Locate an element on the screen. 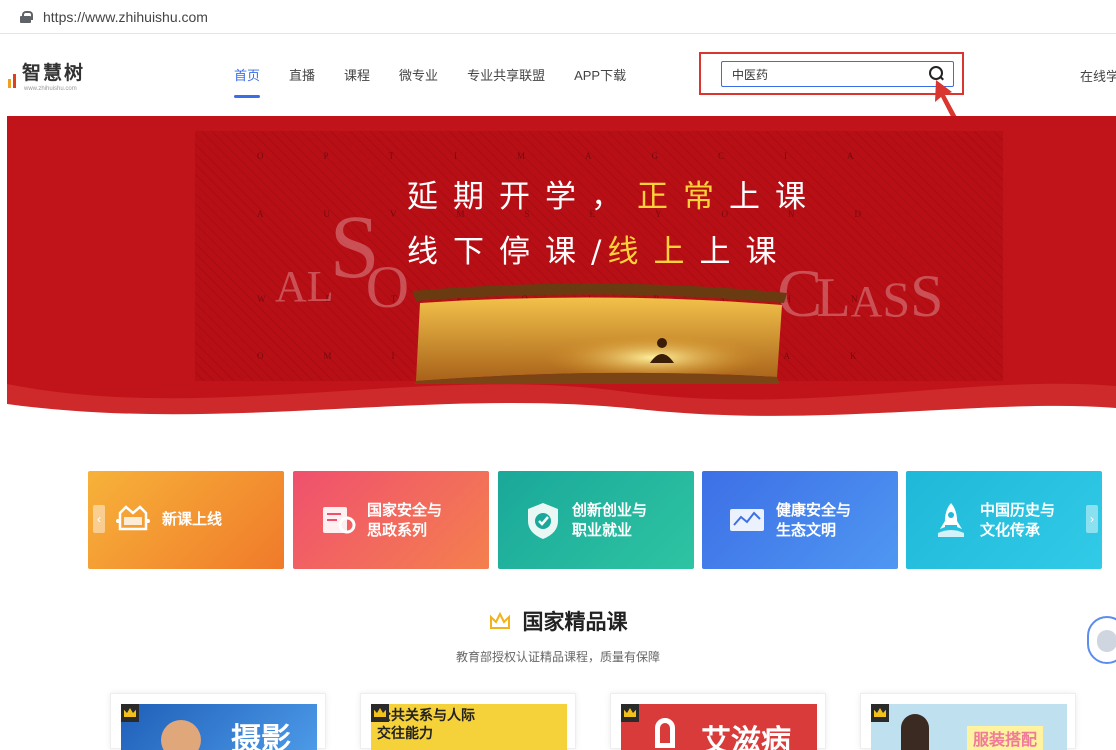  main-menu: 首页 直播 课程 微专业 专业共享联盟 APP下载 is located at coordinates (444, 81).